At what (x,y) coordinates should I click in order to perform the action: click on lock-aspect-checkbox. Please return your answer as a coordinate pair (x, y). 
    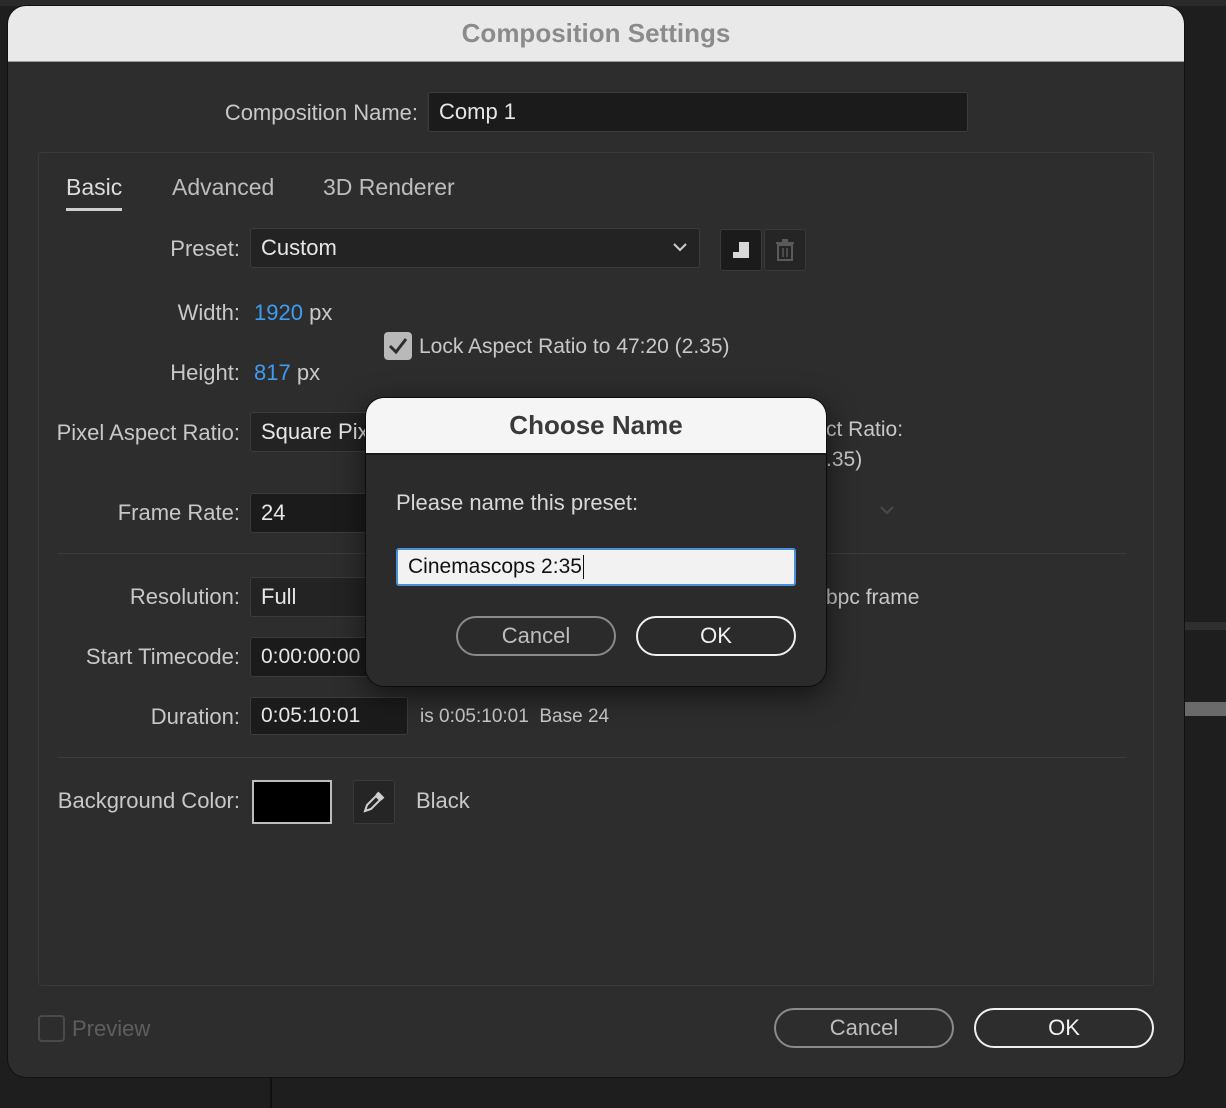
    Looking at the image, I should click on (398, 346).